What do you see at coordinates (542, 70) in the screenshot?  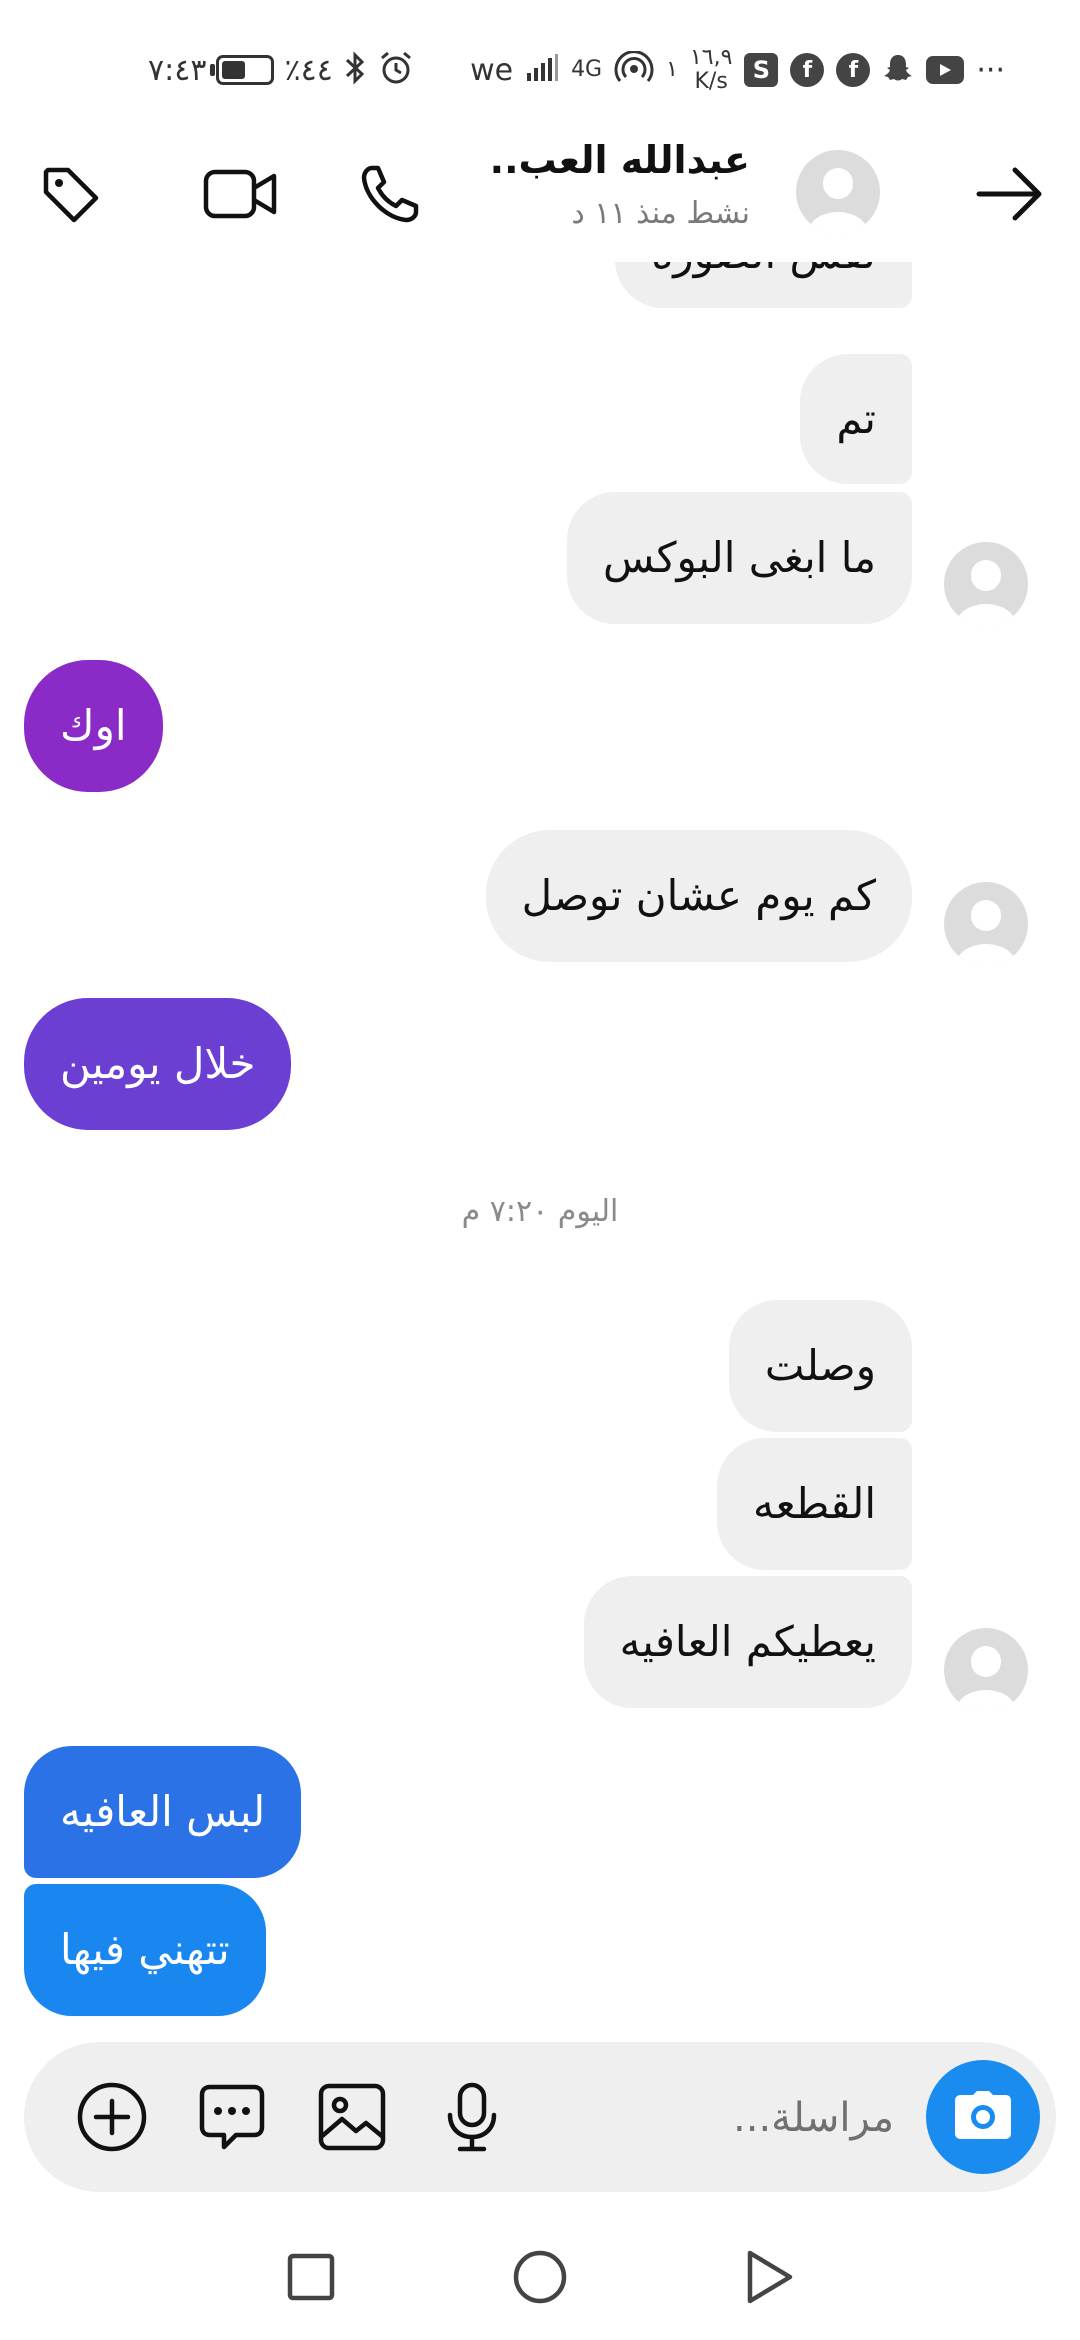 I see `signal-icon` at bounding box center [542, 70].